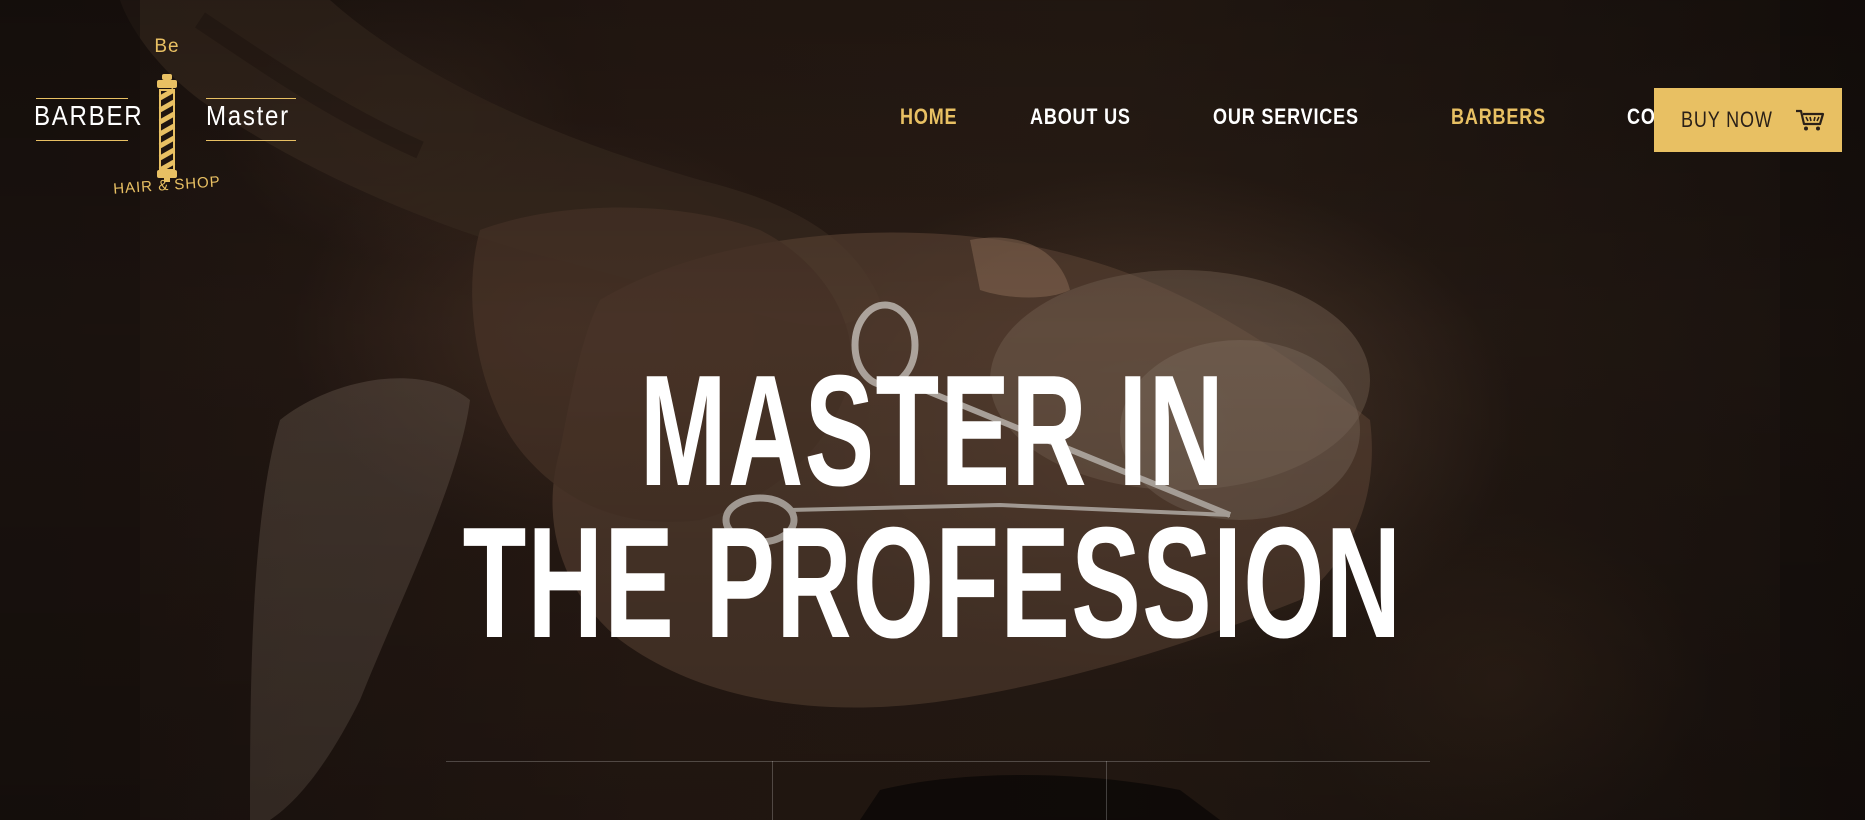 The image size is (1865, 820). I want to click on features-panel-top-border, so click(938, 761).